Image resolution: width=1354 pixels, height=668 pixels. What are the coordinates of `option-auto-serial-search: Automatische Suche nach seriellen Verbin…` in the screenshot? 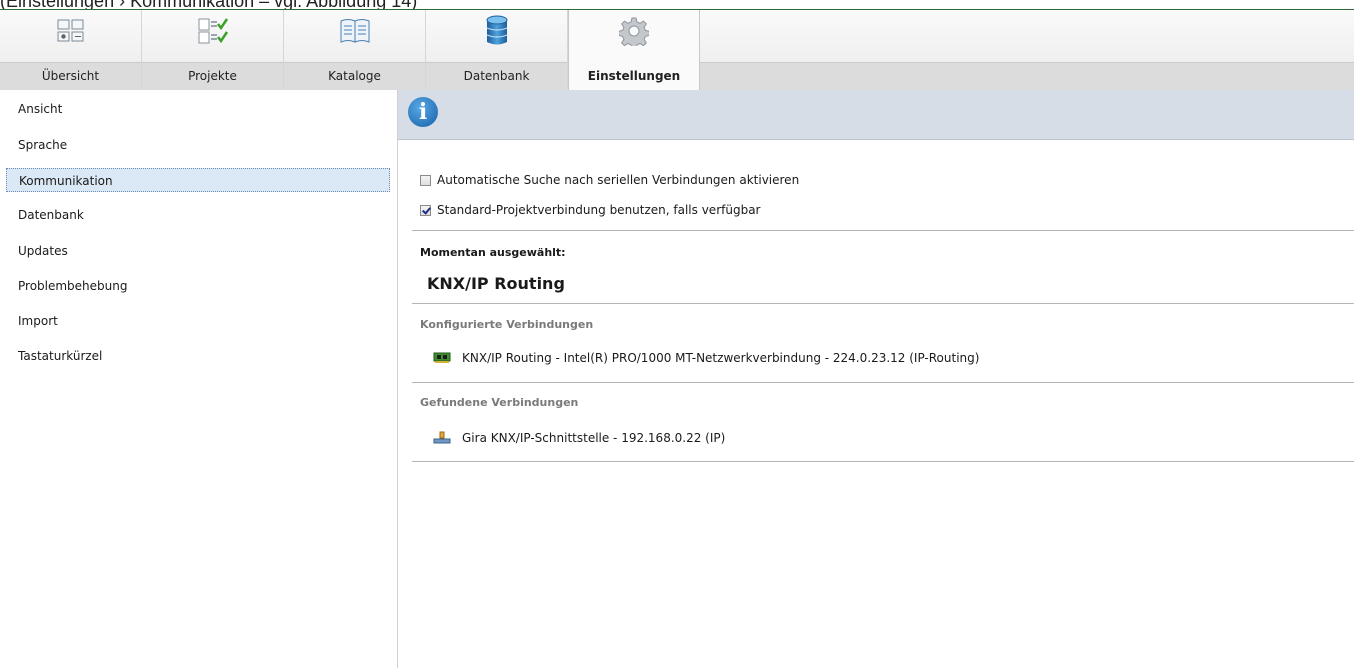 It's located at (609, 180).